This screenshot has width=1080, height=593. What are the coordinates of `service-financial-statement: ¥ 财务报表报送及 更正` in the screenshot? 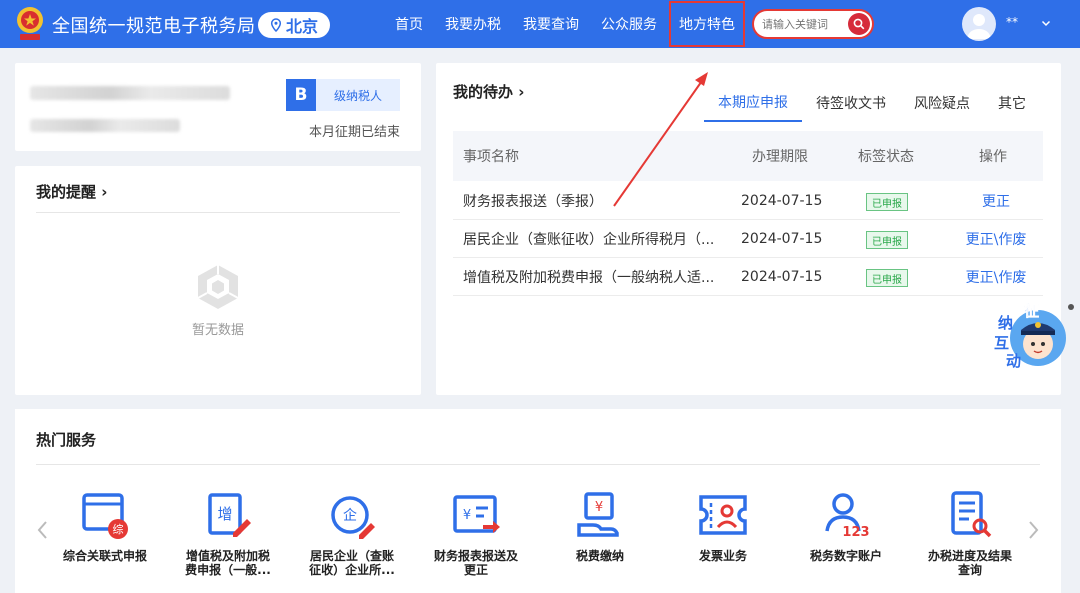 It's located at (476, 533).